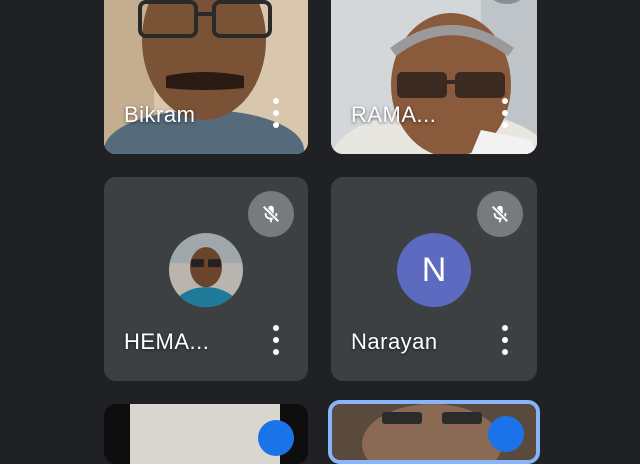  What do you see at coordinates (394, 341) in the screenshot?
I see `participant-name: Narayan` at bounding box center [394, 341].